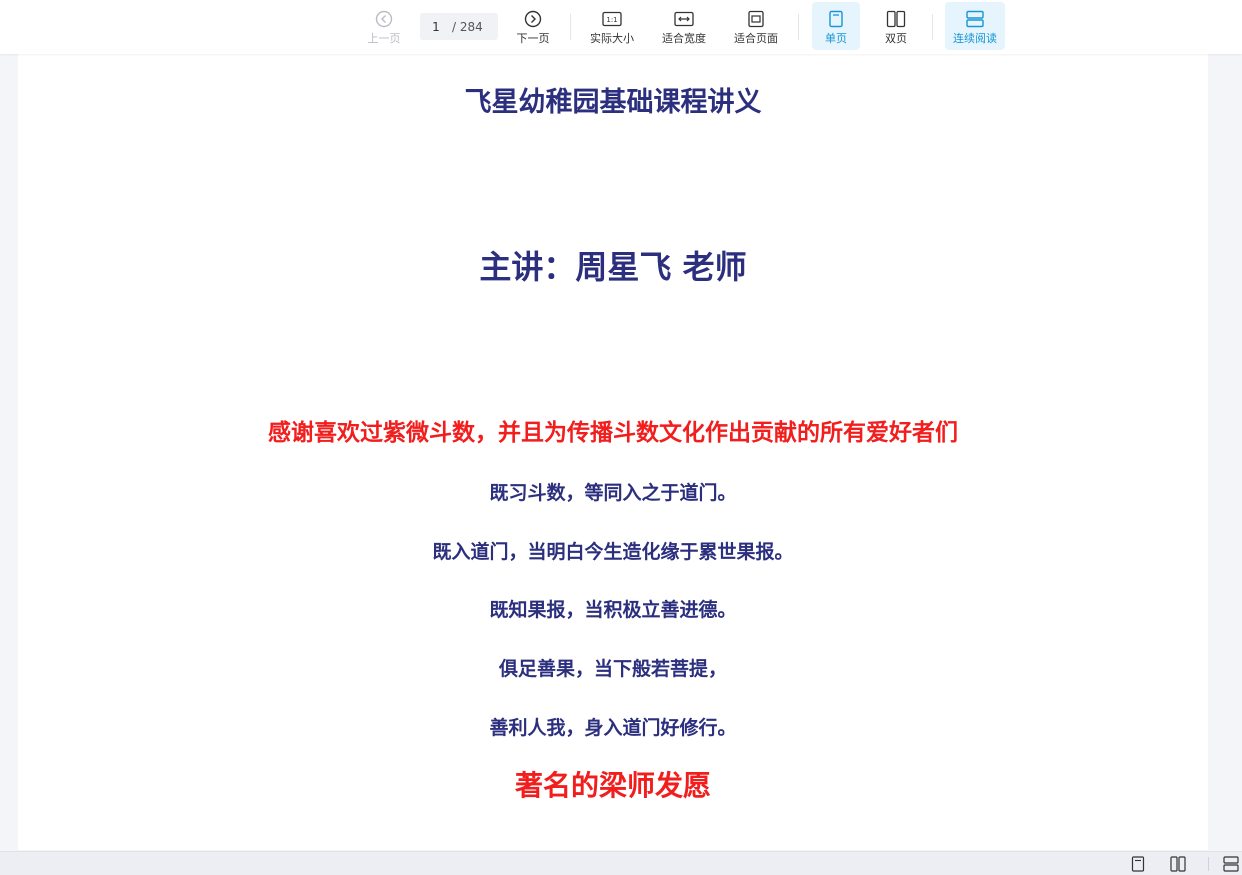 The width and height of the screenshot is (1242, 875). Describe the element at coordinates (613, 432) in the screenshot. I see `thanks-line: 感谢喜欢过紫微斗数，并且为传播斗数文化作出贡献的所有爱好者们` at that location.